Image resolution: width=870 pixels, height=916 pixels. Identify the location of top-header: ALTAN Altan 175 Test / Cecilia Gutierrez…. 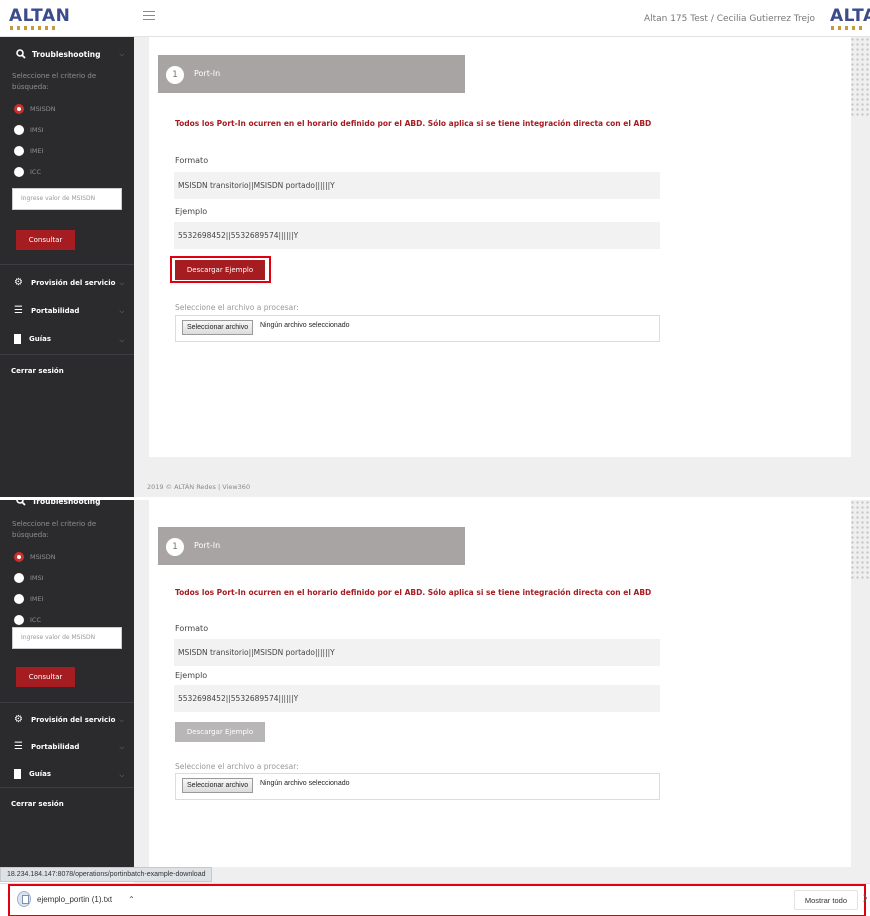
(435, 18).